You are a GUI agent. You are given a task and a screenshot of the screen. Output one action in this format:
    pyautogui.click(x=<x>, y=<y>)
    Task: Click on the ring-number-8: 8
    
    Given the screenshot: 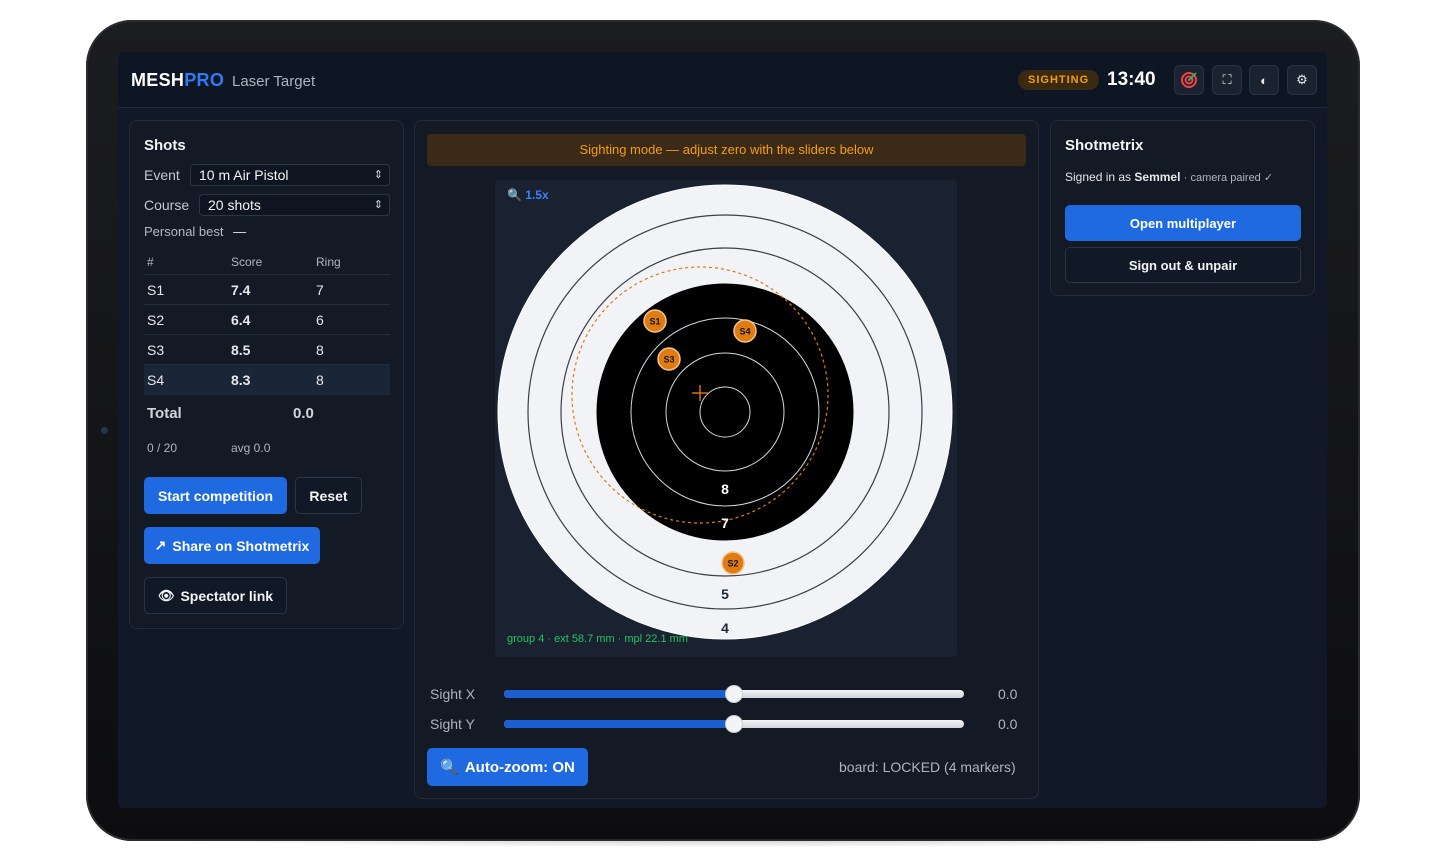 What is the action you would take?
    pyautogui.click(x=725, y=489)
    